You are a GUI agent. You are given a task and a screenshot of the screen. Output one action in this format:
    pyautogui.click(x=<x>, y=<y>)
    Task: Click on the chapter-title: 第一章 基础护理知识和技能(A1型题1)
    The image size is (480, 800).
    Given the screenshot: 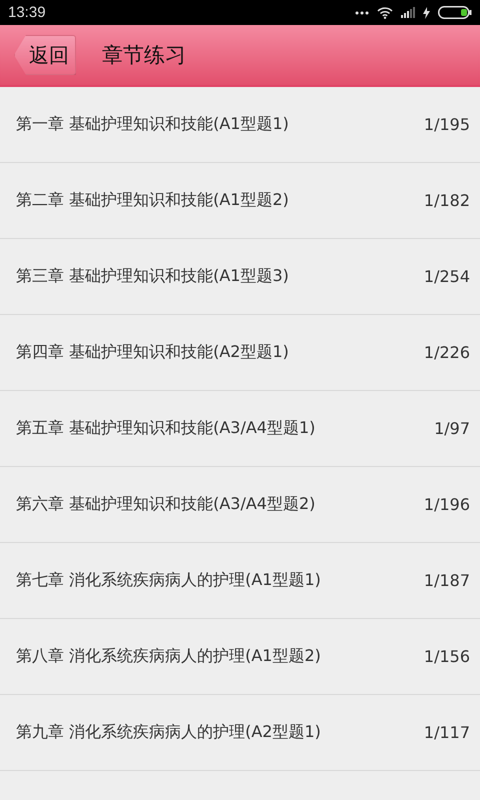 What is the action you would take?
    pyautogui.click(x=152, y=124)
    